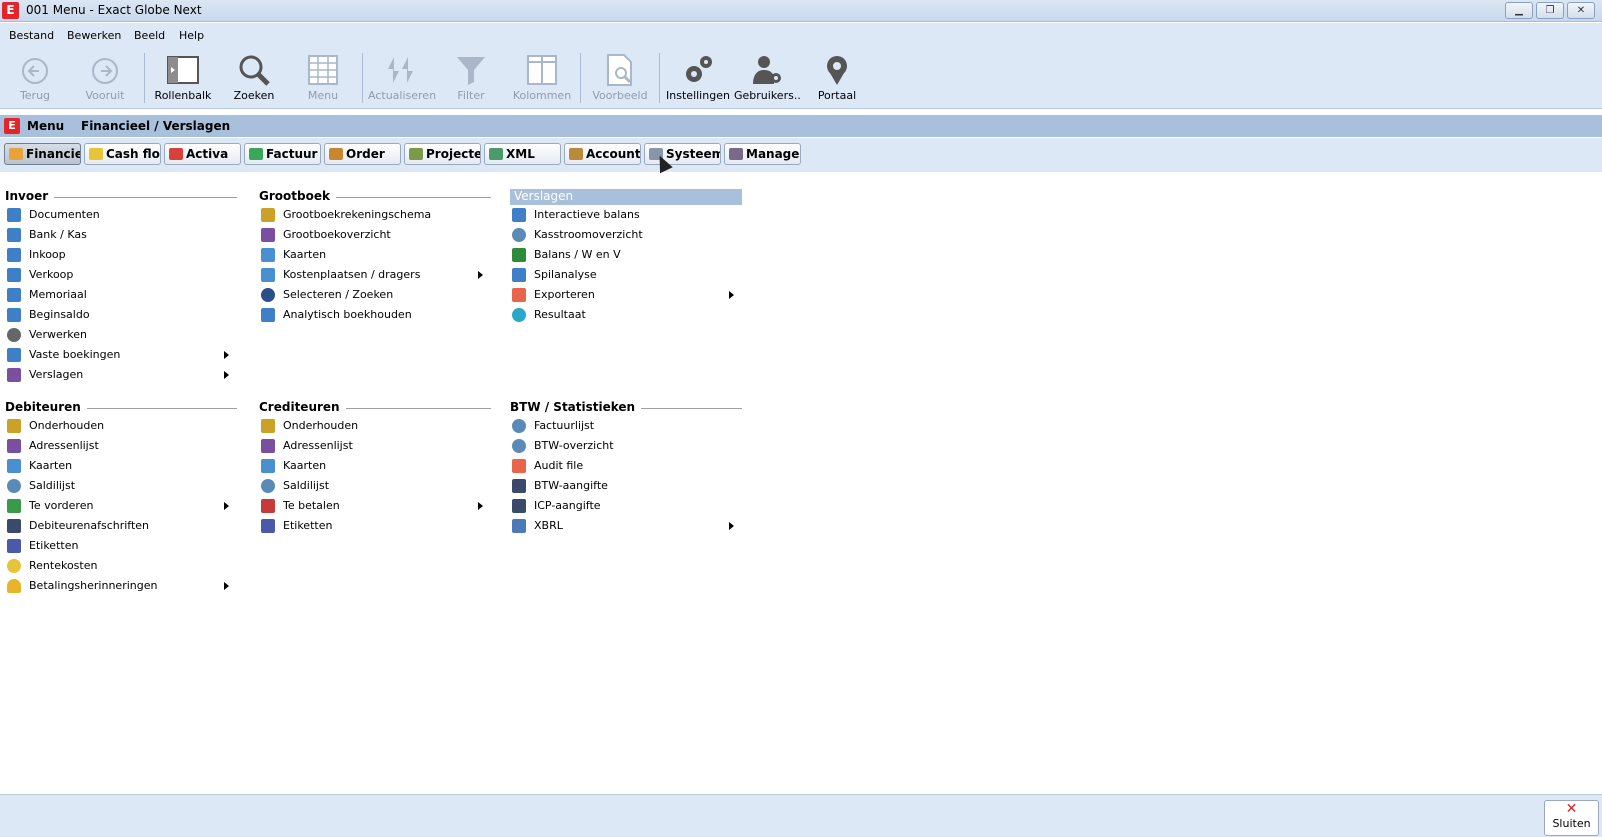 The width and height of the screenshot is (1602, 837). I want to click on menu-item-resultaat: Resultaat, so click(626, 315).